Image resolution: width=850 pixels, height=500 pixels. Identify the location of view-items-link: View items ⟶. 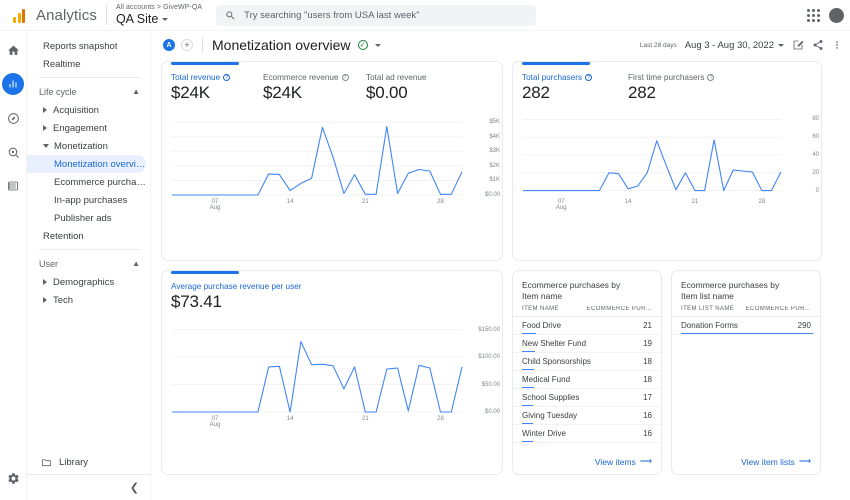
(623, 461).